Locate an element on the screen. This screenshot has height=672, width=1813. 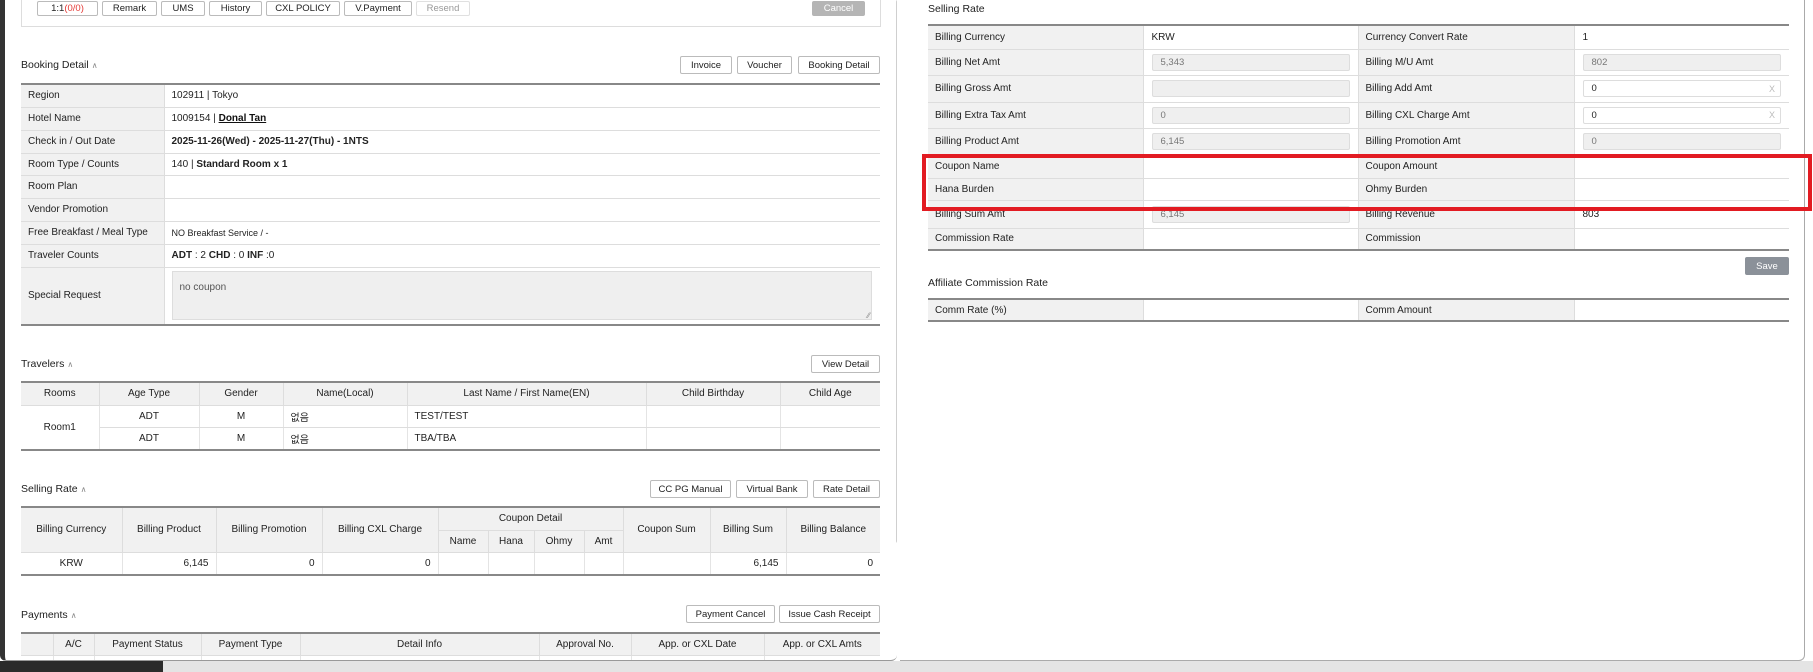
field-value-cell: 803 is located at coordinates (1681, 214).